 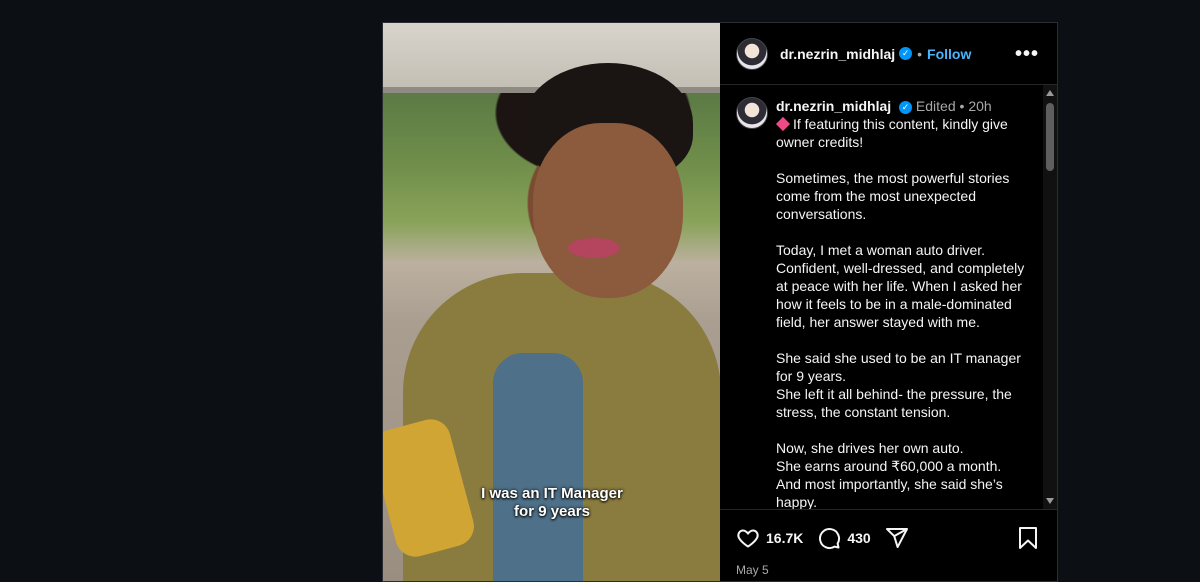 What do you see at coordinates (594, 248) in the screenshot?
I see `video-lips` at bounding box center [594, 248].